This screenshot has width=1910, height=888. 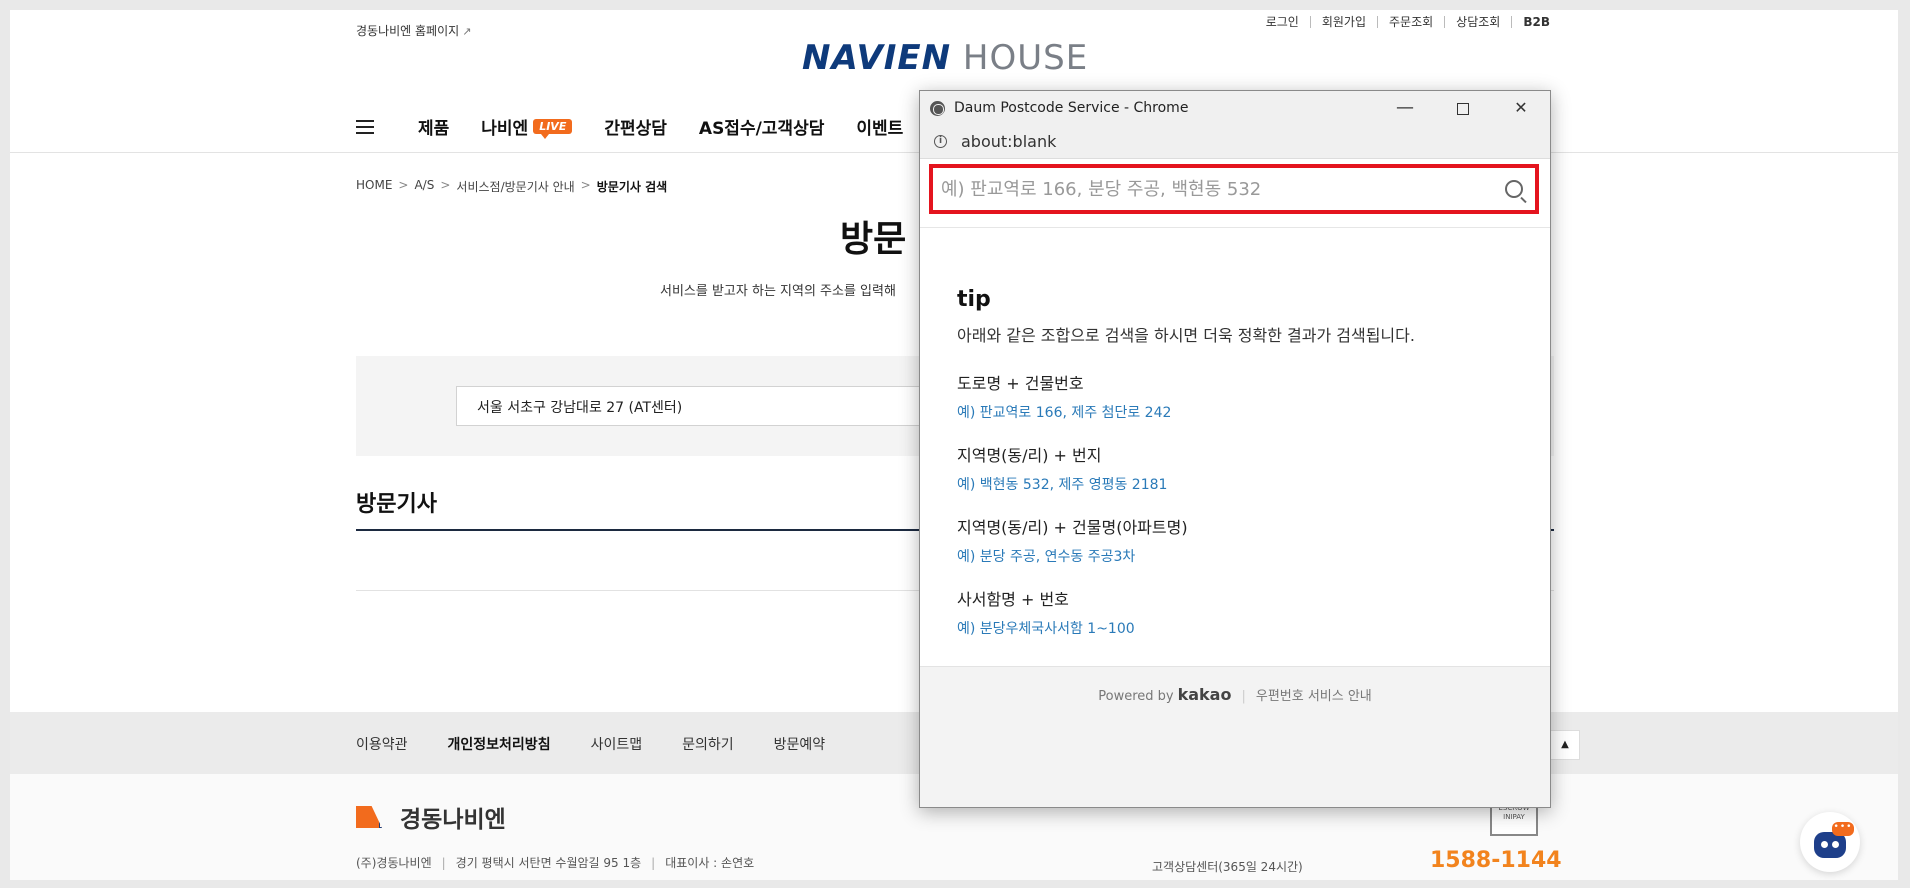 I want to click on nav-item-event: 이벤트, so click(x=879, y=126).